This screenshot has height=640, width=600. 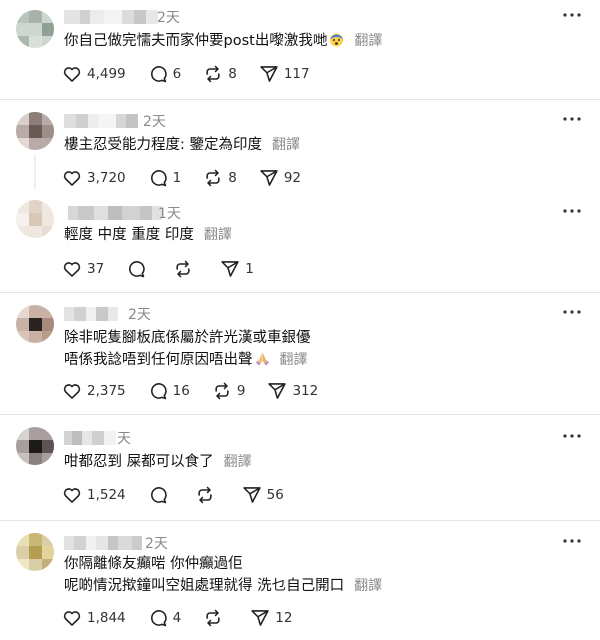 I want to click on like-count: 37, so click(x=96, y=269).